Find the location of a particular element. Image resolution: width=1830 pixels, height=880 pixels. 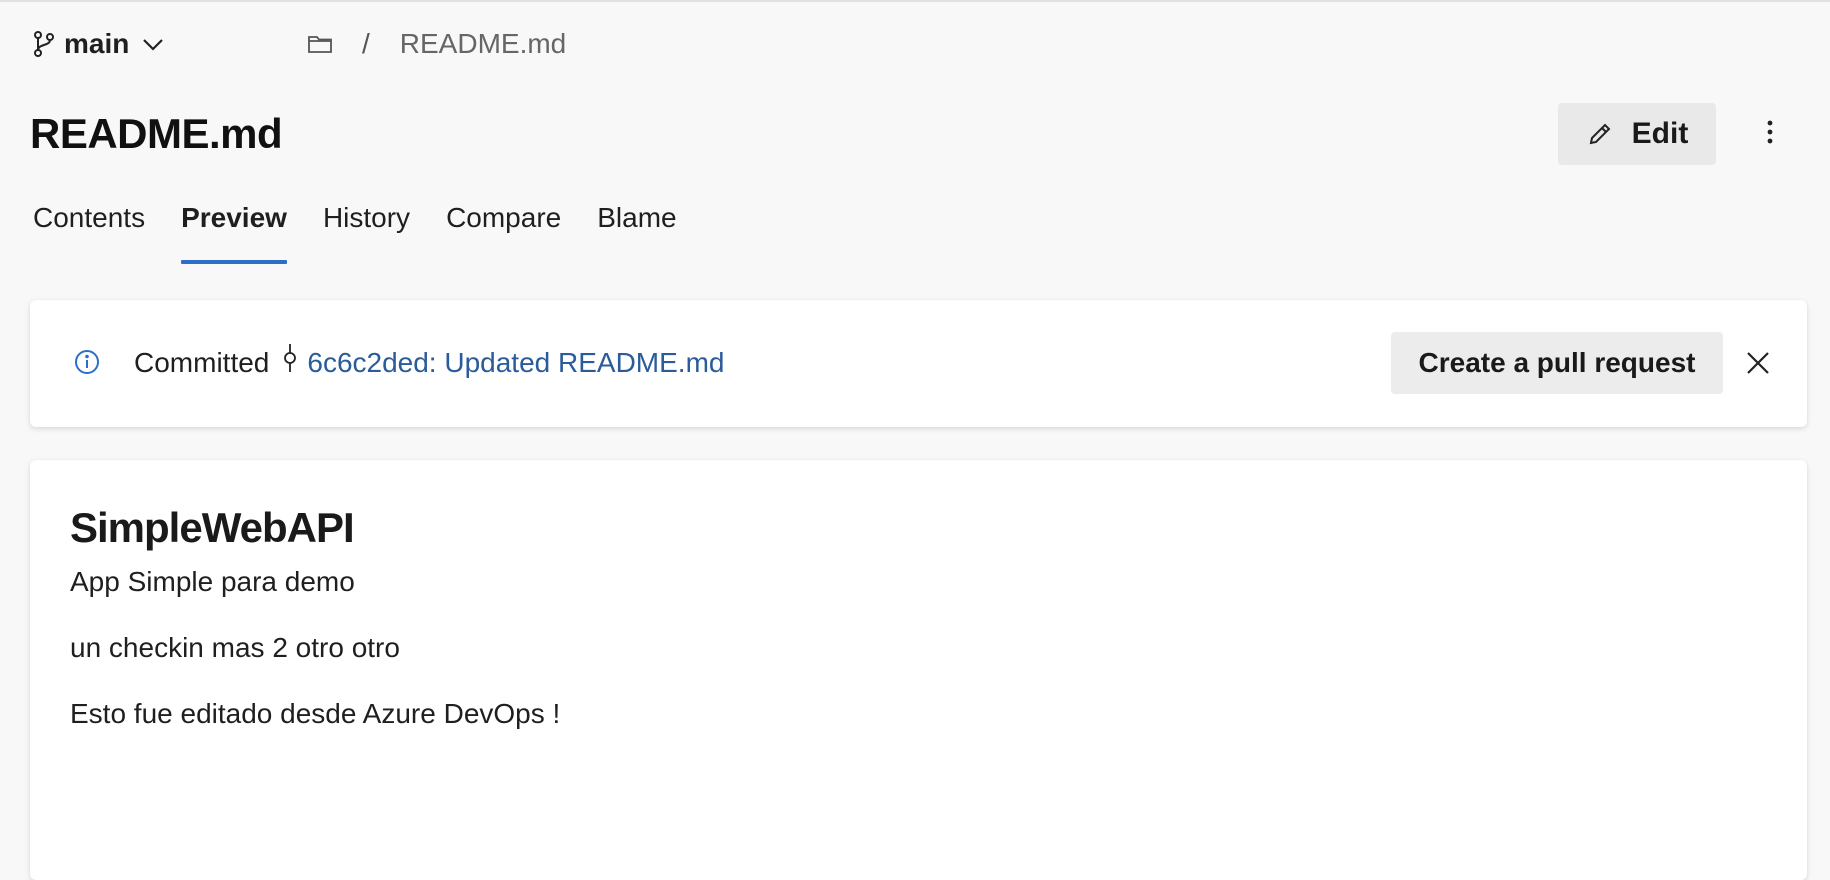

committed-label: Committed is located at coordinates (202, 362).